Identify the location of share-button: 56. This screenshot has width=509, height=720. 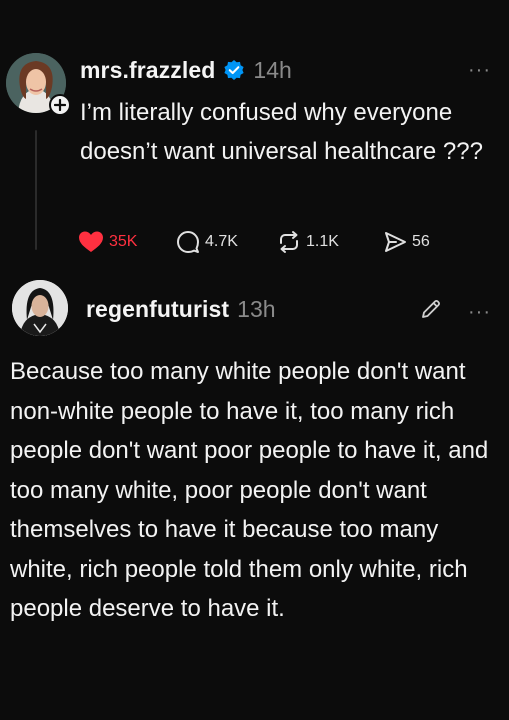
(413, 242).